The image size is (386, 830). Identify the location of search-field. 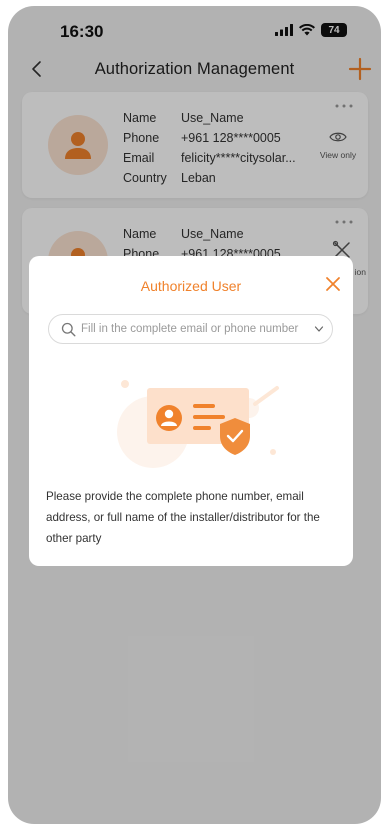
(190, 329).